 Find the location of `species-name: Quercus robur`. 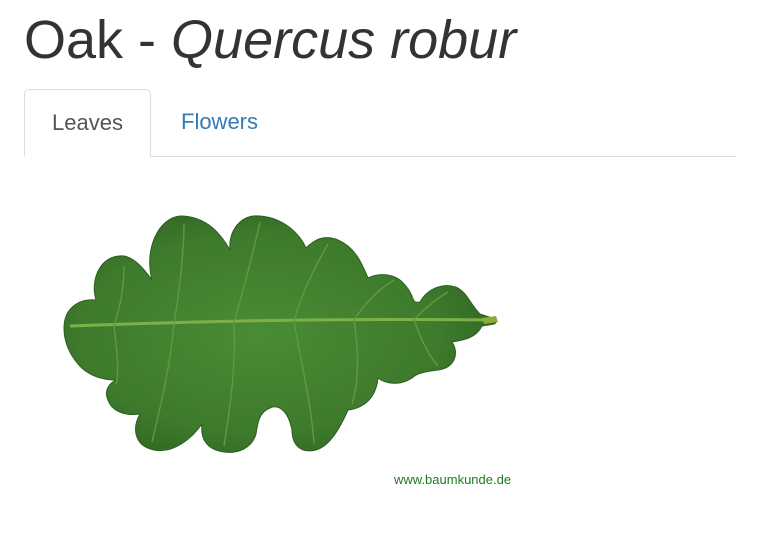

species-name: Quercus robur is located at coordinates (344, 40).